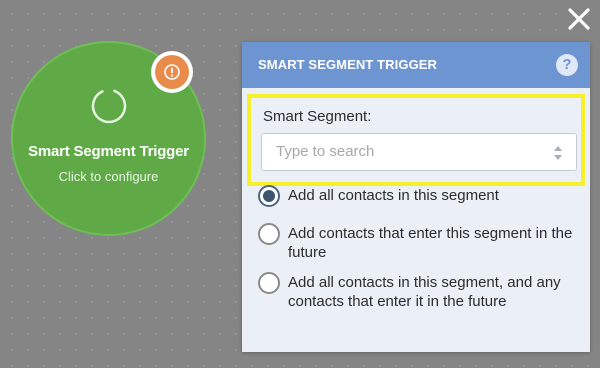 The height and width of the screenshot is (368, 600). I want to click on option-label: Add all contacts in this segment, so click(393, 195).